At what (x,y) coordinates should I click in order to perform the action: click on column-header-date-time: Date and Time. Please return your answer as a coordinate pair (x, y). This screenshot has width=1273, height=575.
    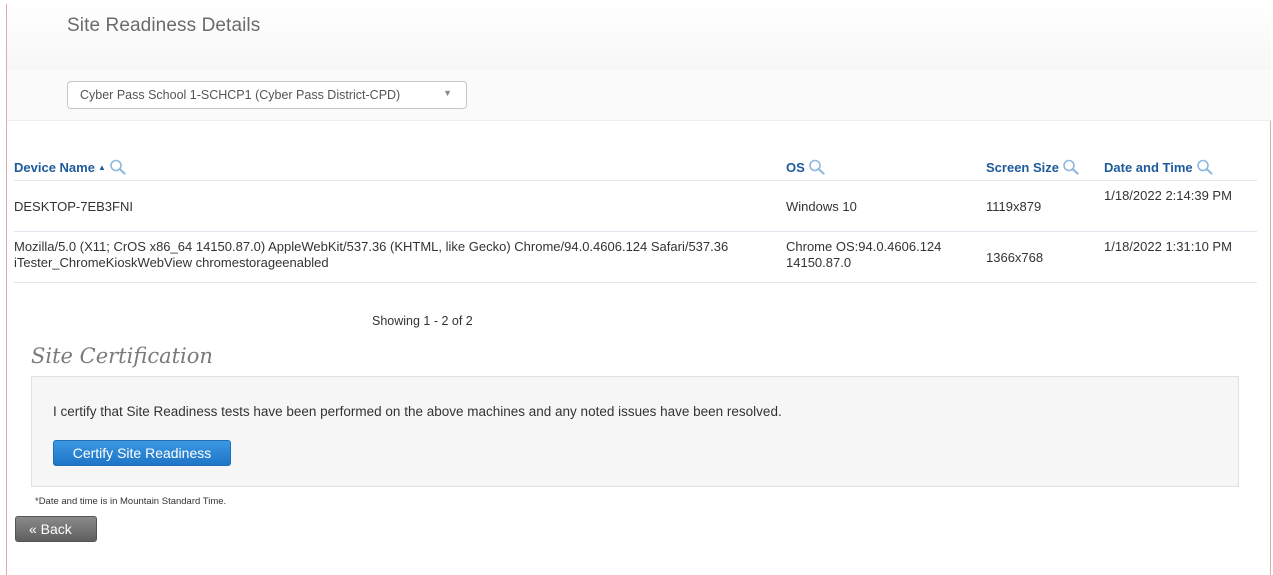
    Looking at the image, I should click on (1159, 167).